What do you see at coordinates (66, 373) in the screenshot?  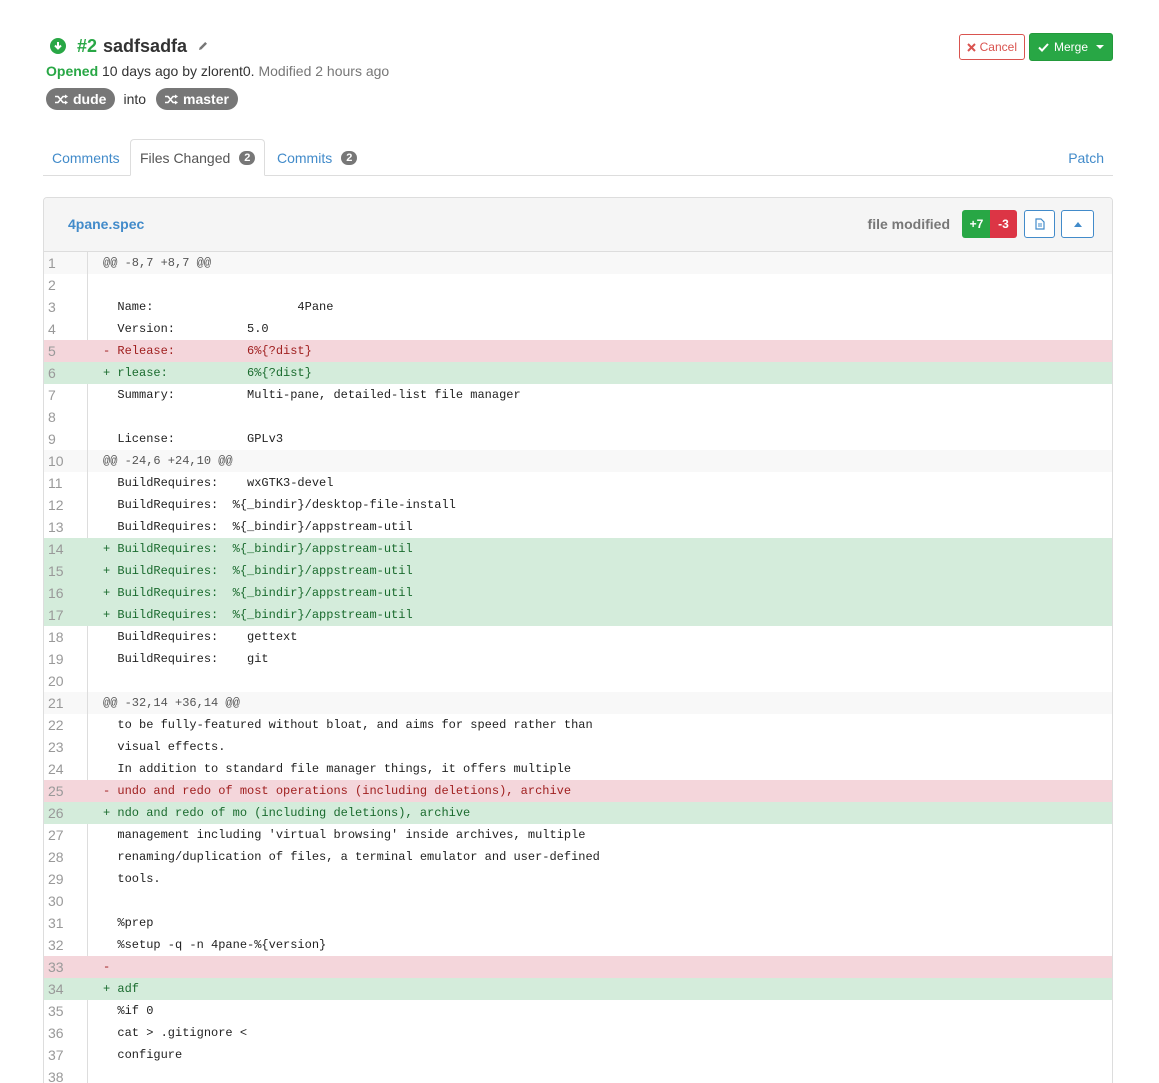 I see `line-number: 6` at bounding box center [66, 373].